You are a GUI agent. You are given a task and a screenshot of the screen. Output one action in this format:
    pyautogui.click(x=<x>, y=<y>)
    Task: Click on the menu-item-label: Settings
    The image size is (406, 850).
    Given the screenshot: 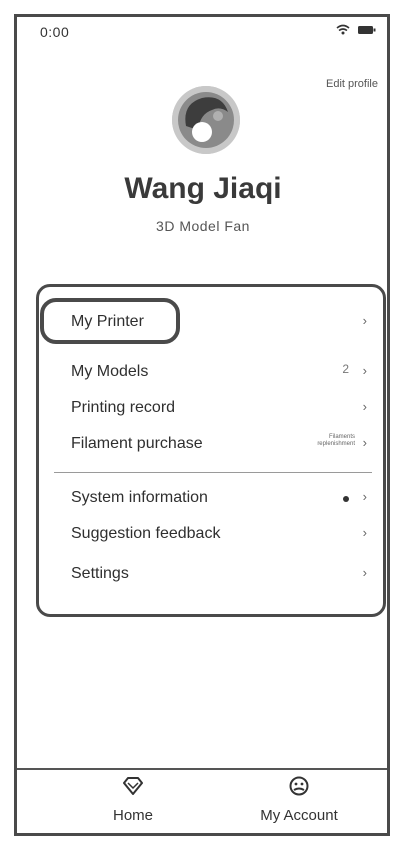 What is the action you would take?
    pyautogui.click(x=100, y=573)
    